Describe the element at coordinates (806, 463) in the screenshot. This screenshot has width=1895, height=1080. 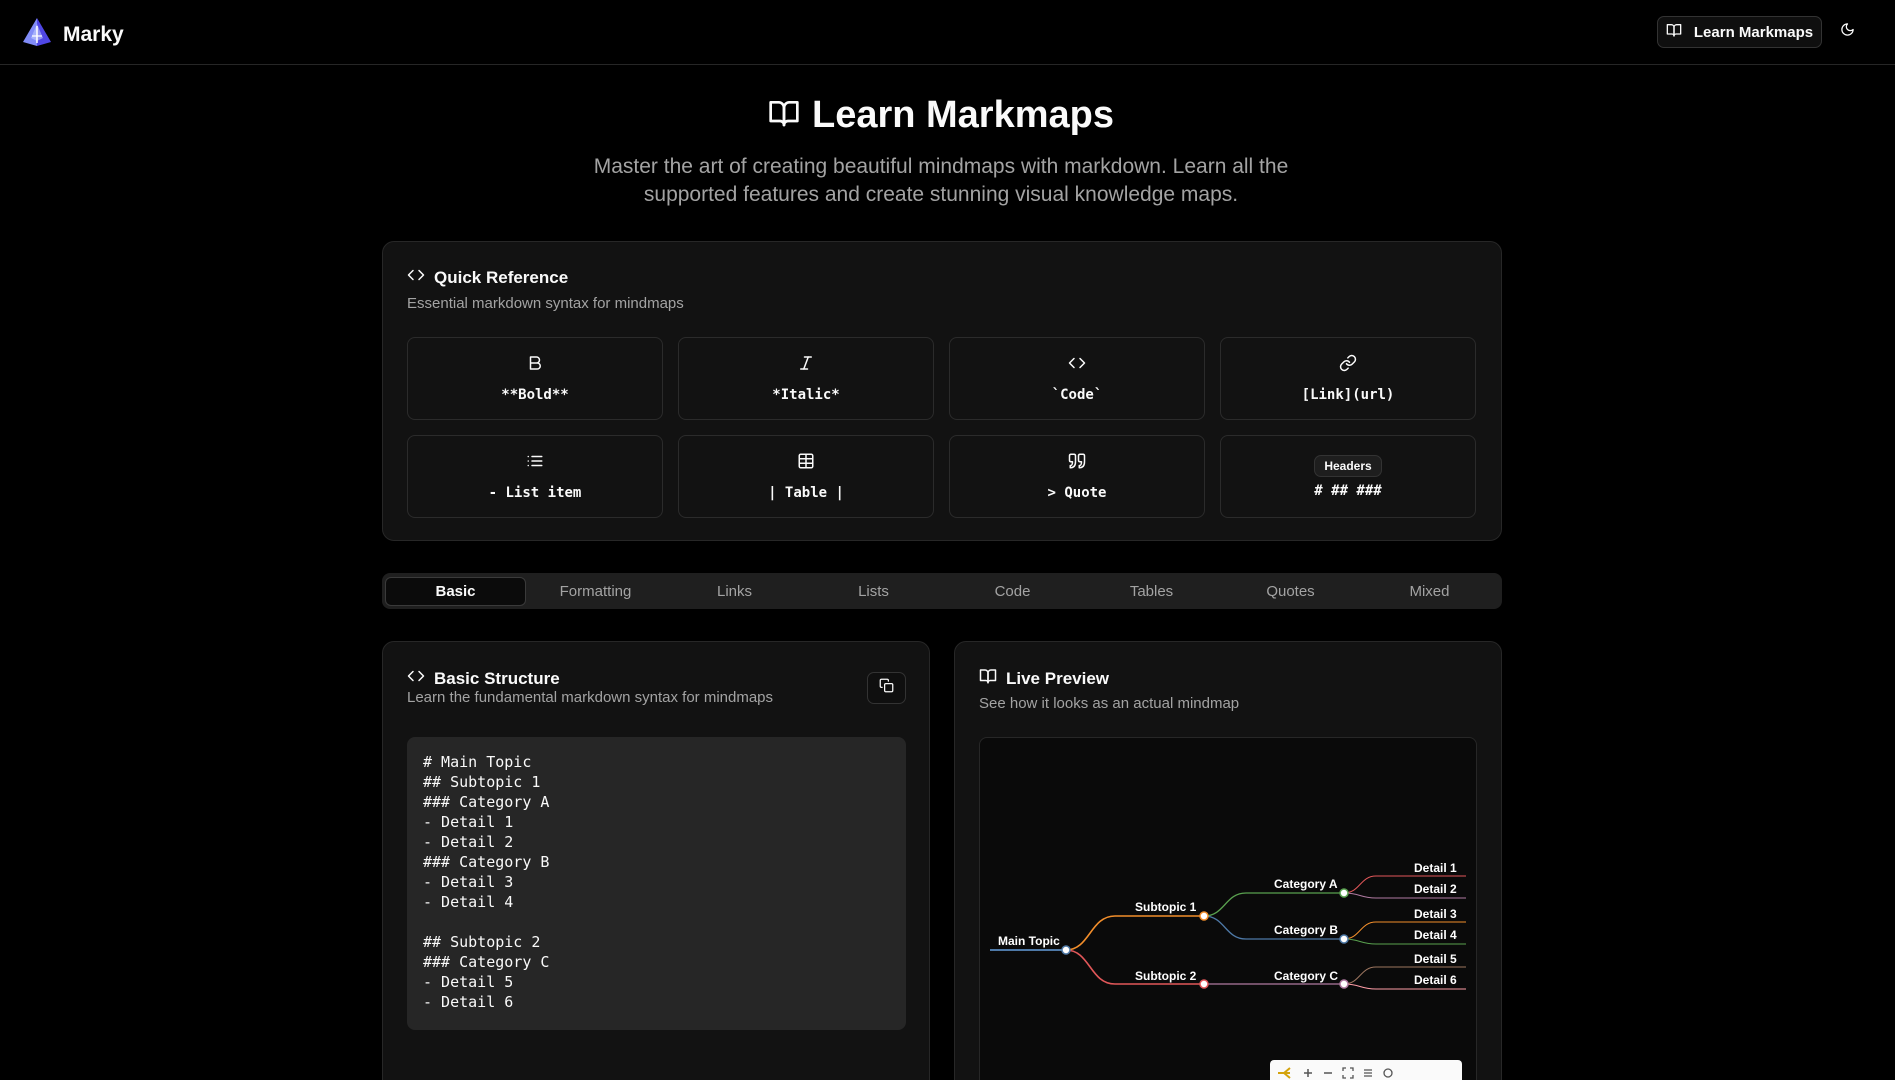
I see `table-icon` at that location.